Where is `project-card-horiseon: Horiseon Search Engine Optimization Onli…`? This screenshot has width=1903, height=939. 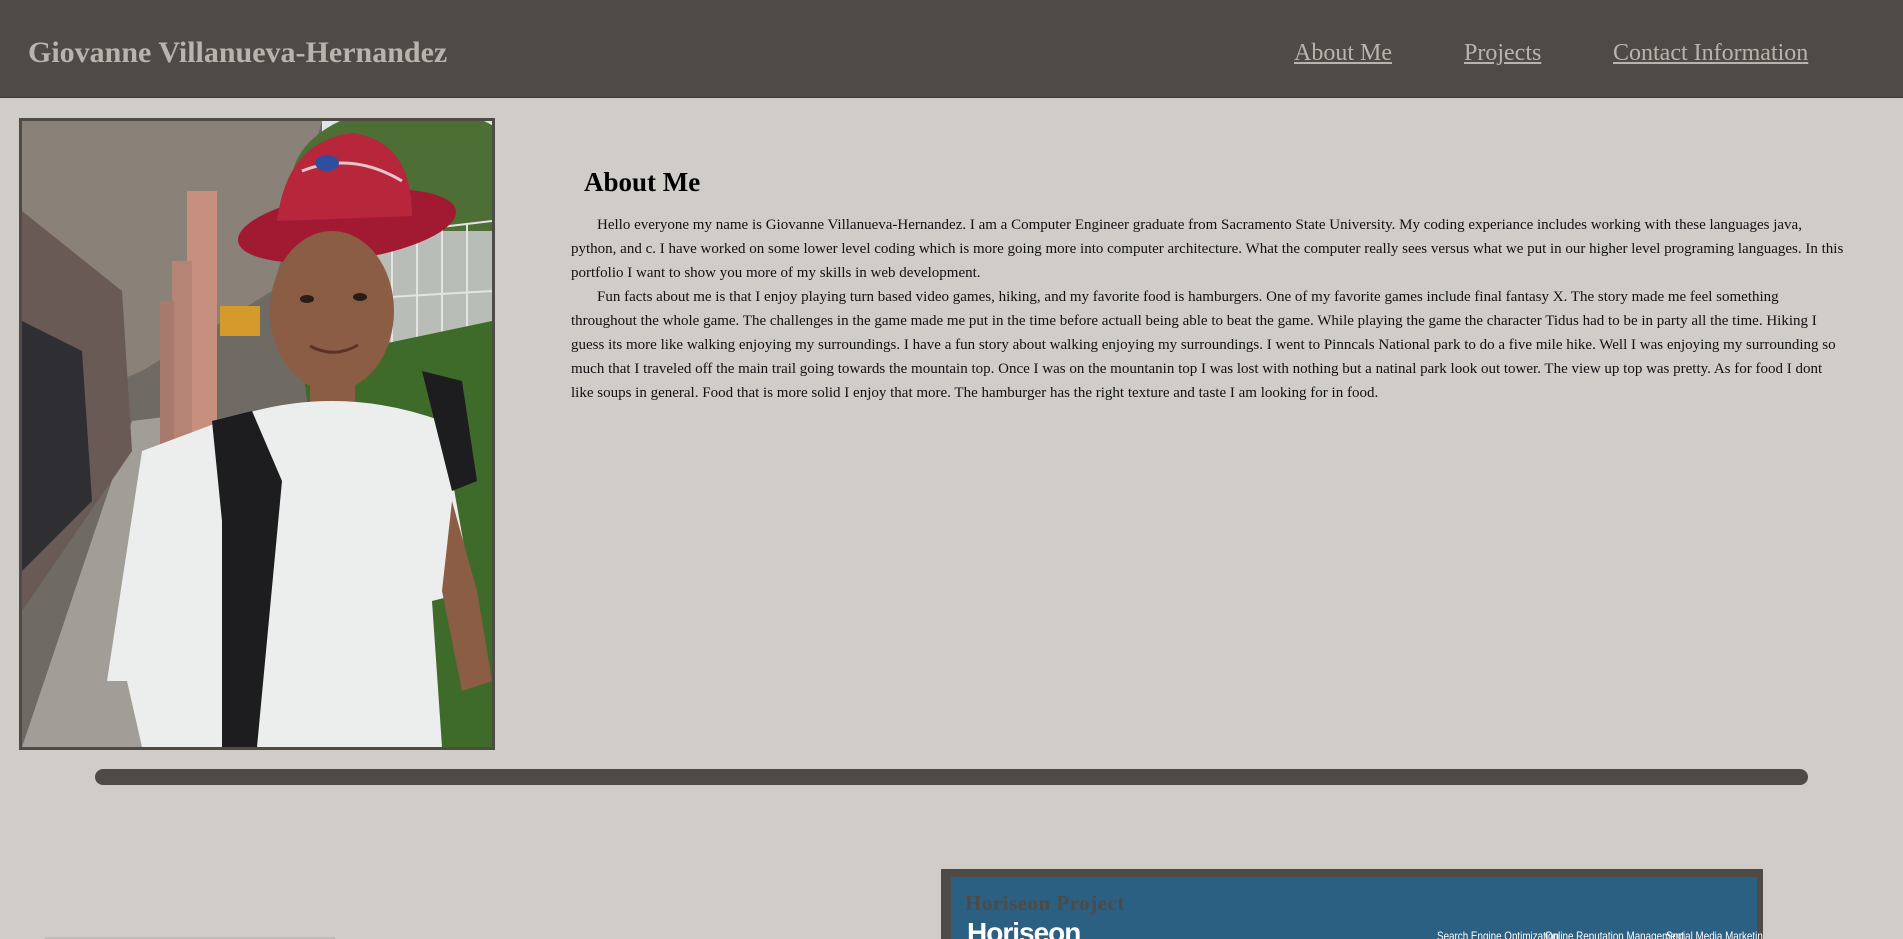
project-card-horiseon: Horiseon Search Engine Optimization Onli… is located at coordinates (1352, 904).